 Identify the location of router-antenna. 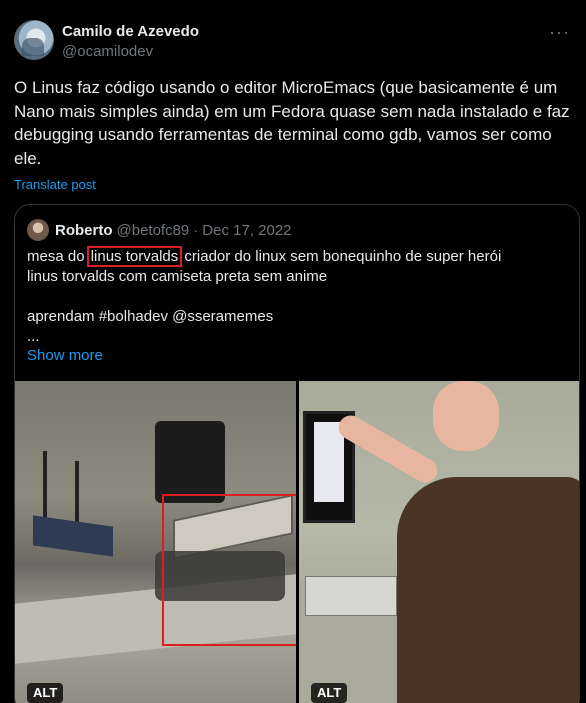
(45, 486).